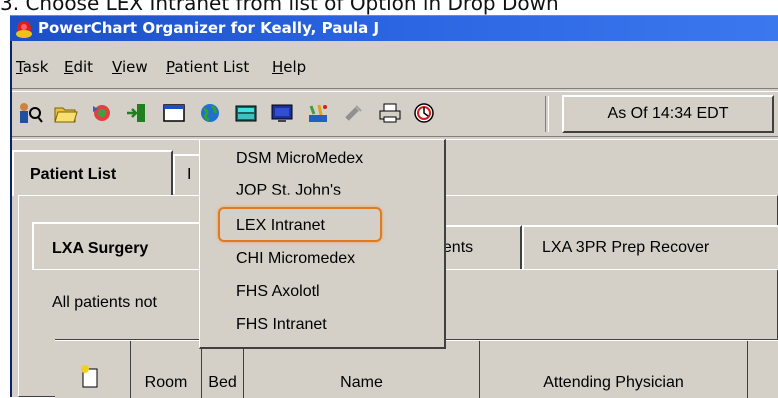 The height and width of the screenshot is (398, 778). Describe the element at coordinates (394, 28) in the screenshot. I see `window-title-bar: PowerChart Organizer for Keally, Paula J` at that location.